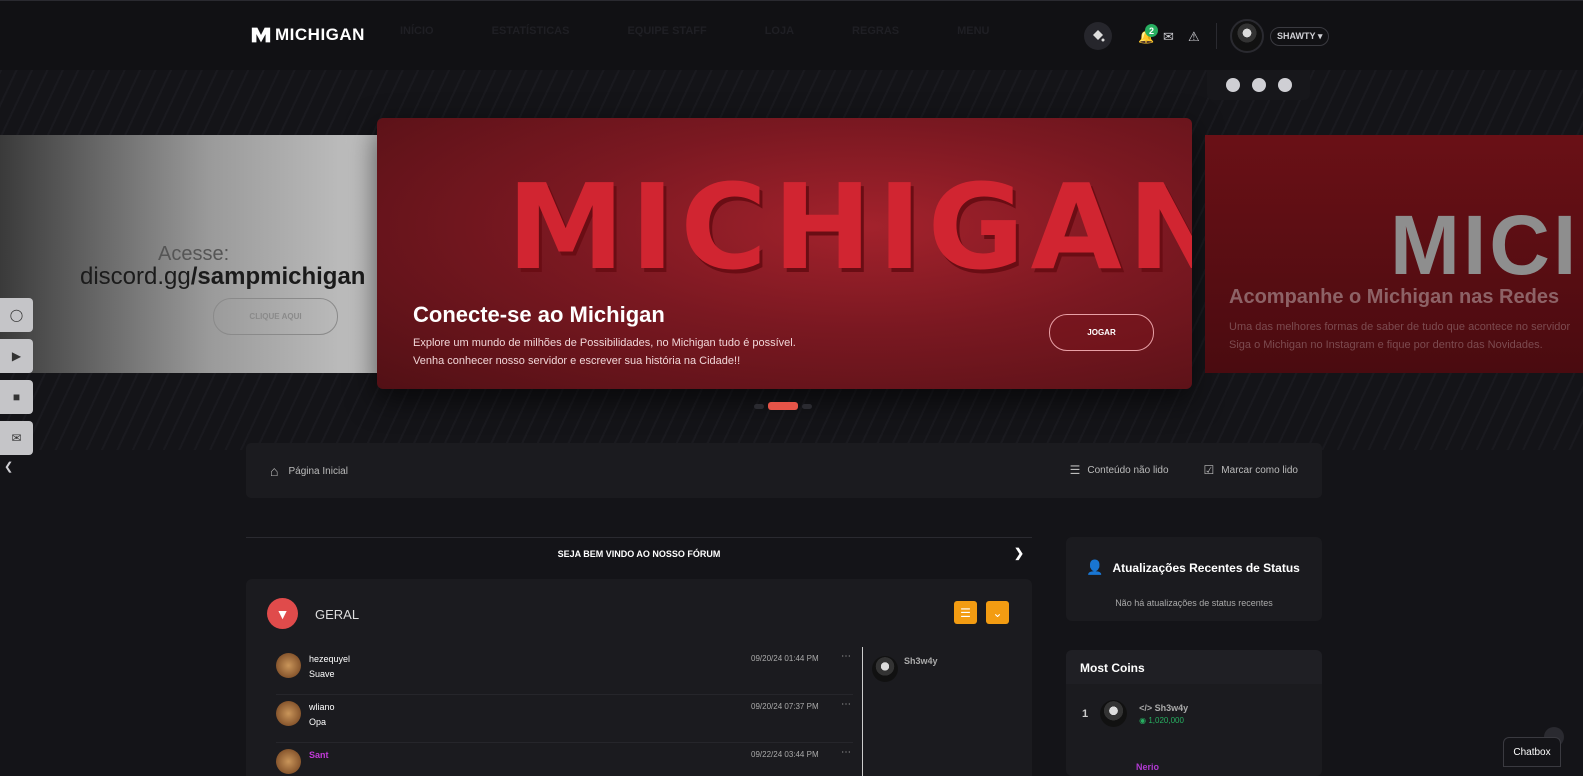 The height and width of the screenshot is (776, 1583). What do you see at coordinates (1194, 603) in the screenshot?
I see `empty-state: Não há atualizações de status recentes` at bounding box center [1194, 603].